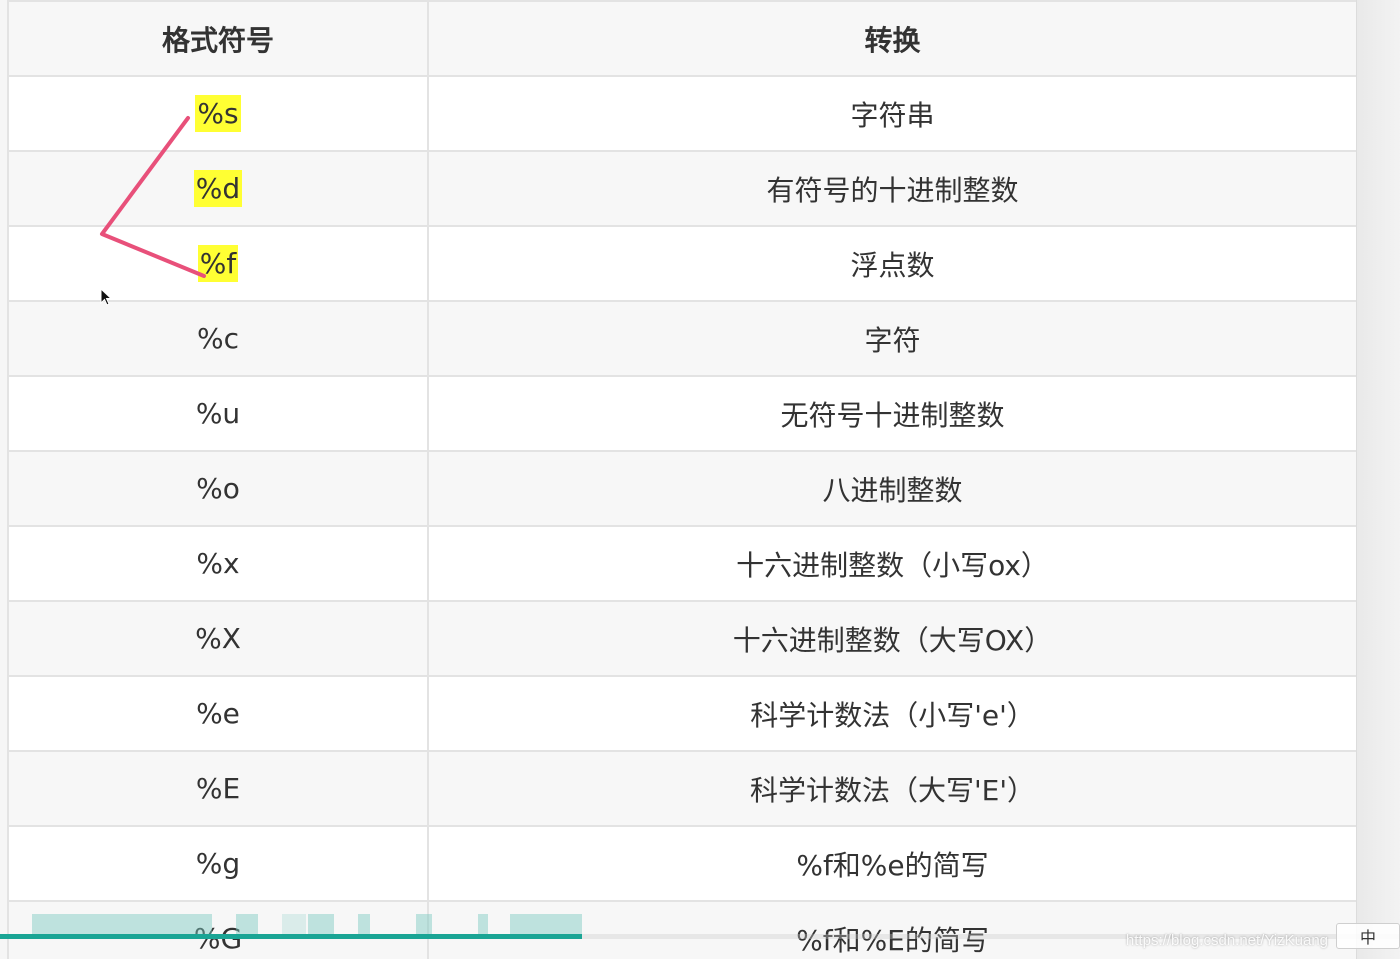  What do you see at coordinates (891, 188) in the screenshot?
I see `desc-cell: 有符号的十进制整数` at bounding box center [891, 188].